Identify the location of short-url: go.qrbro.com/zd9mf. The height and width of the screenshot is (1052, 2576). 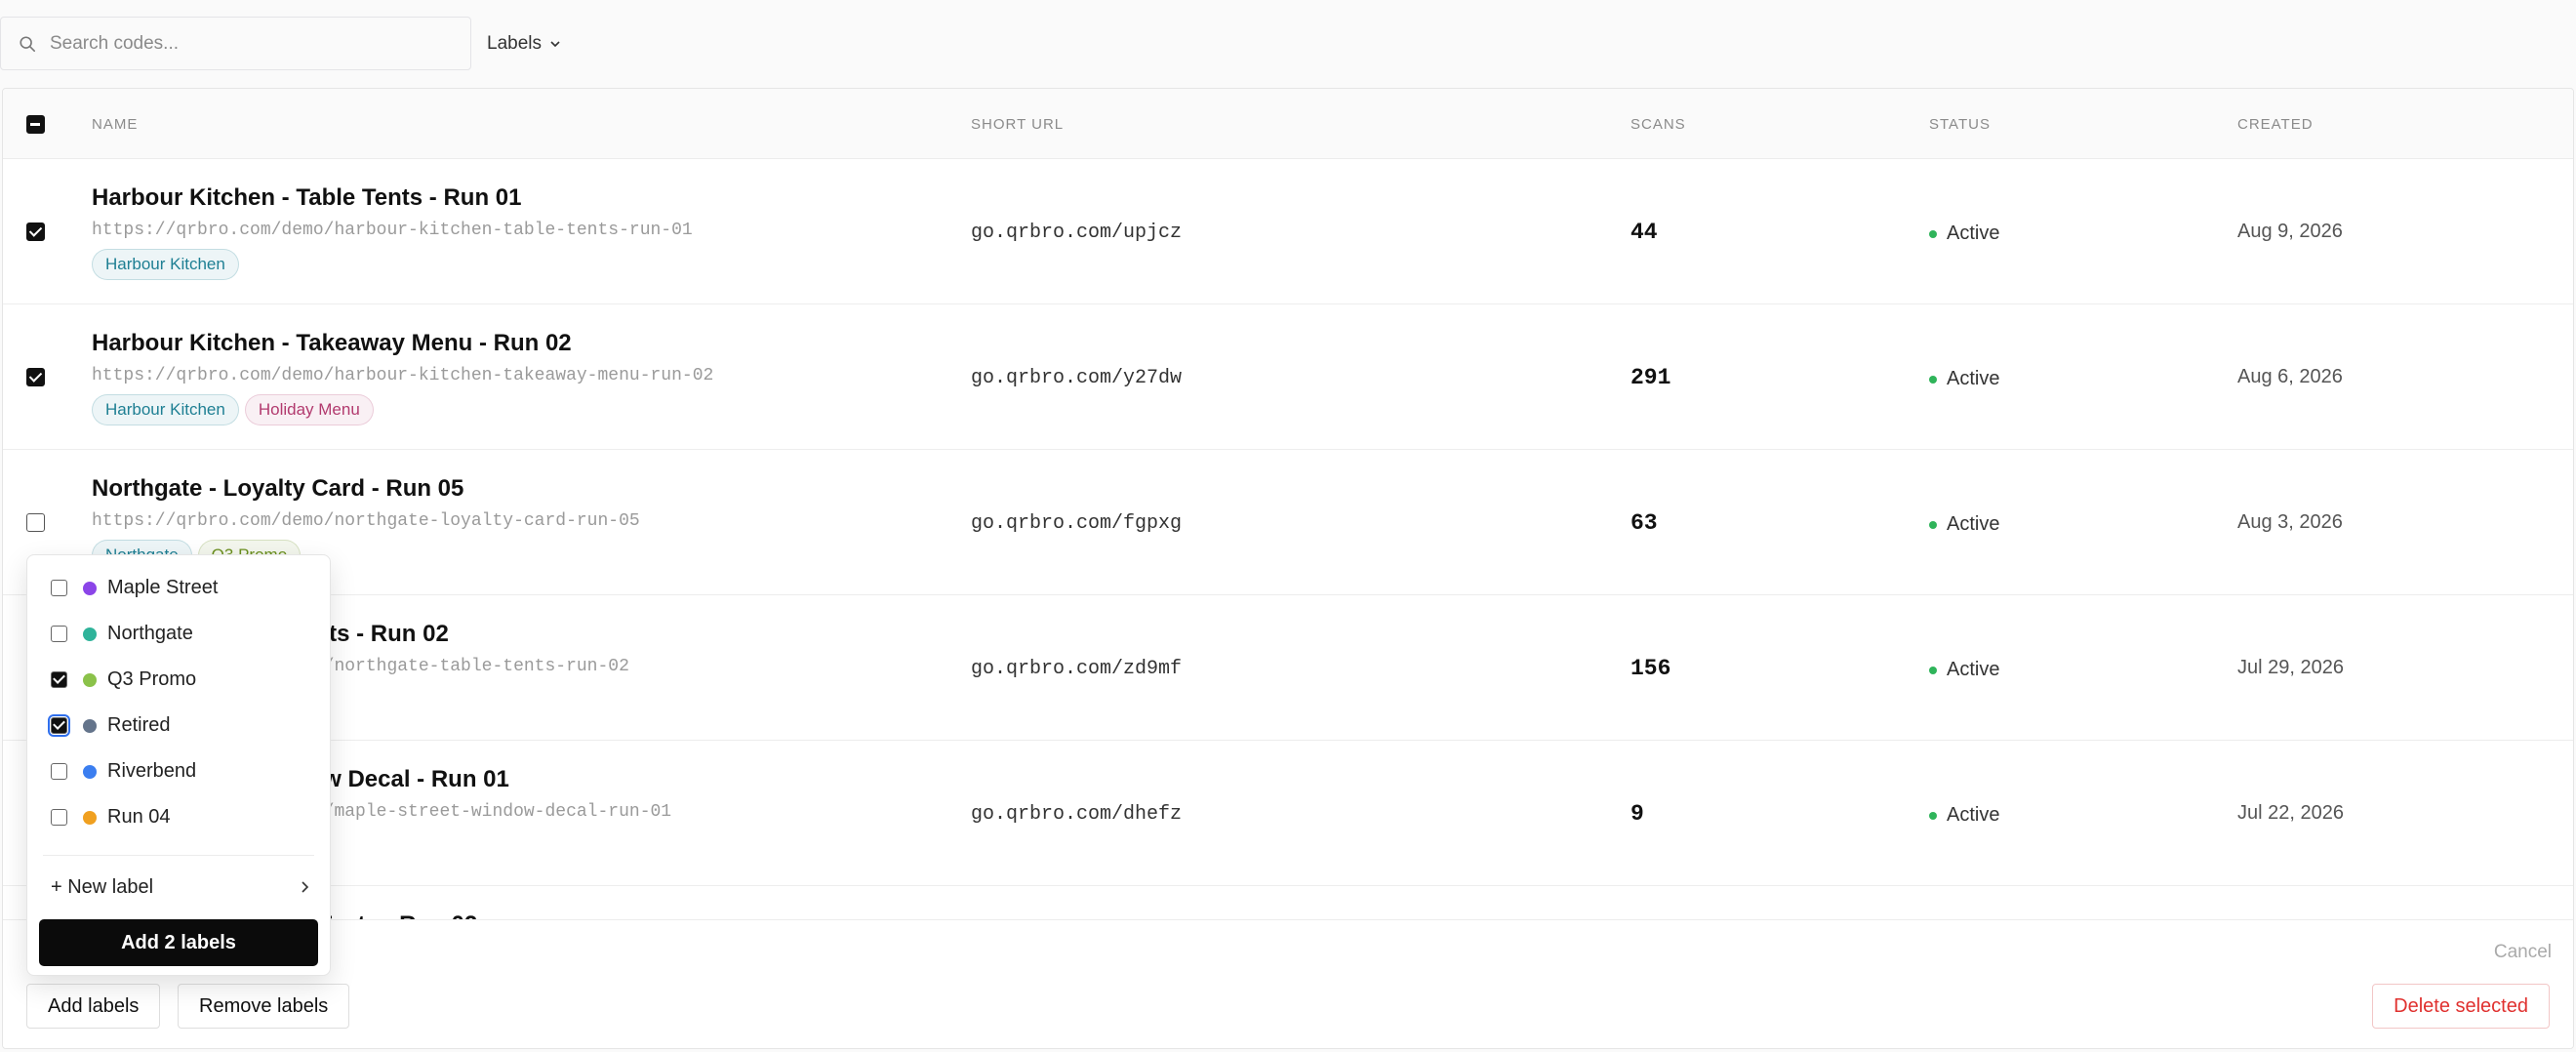
(1076, 669).